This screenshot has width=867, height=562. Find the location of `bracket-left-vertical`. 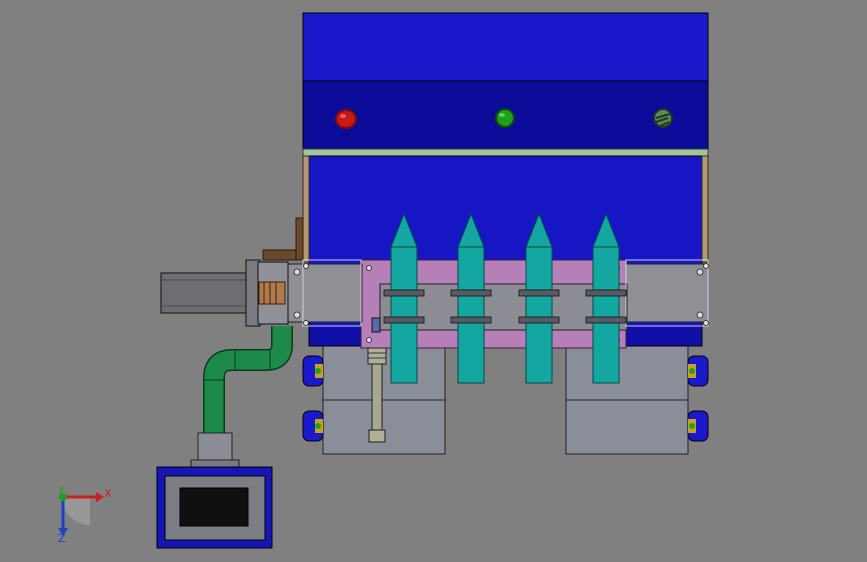

bracket-left-vertical is located at coordinates (299, 239).